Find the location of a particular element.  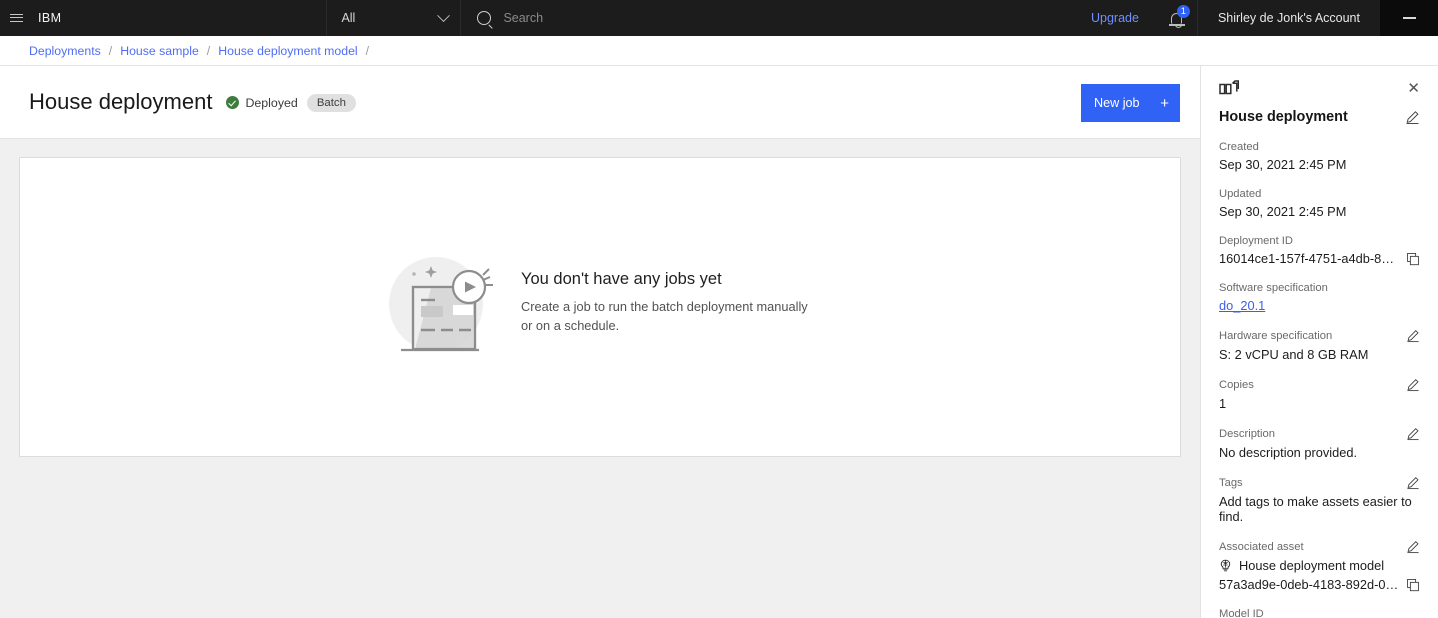

field-copies-head: Copies is located at coordinates (1319, 385).